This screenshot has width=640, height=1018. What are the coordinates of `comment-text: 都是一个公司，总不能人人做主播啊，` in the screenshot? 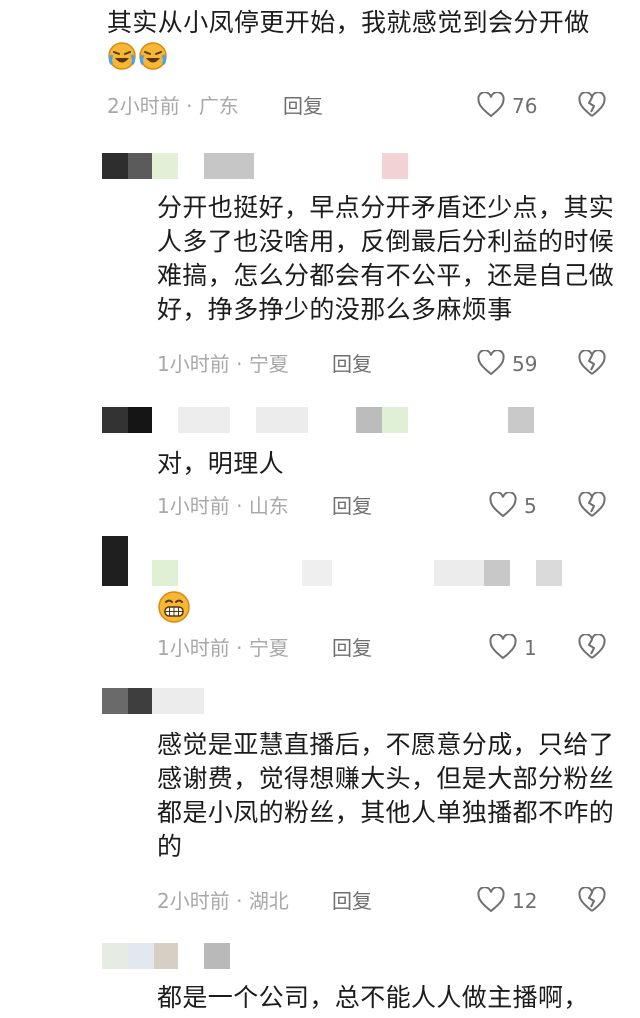 It's located at (373, 997).